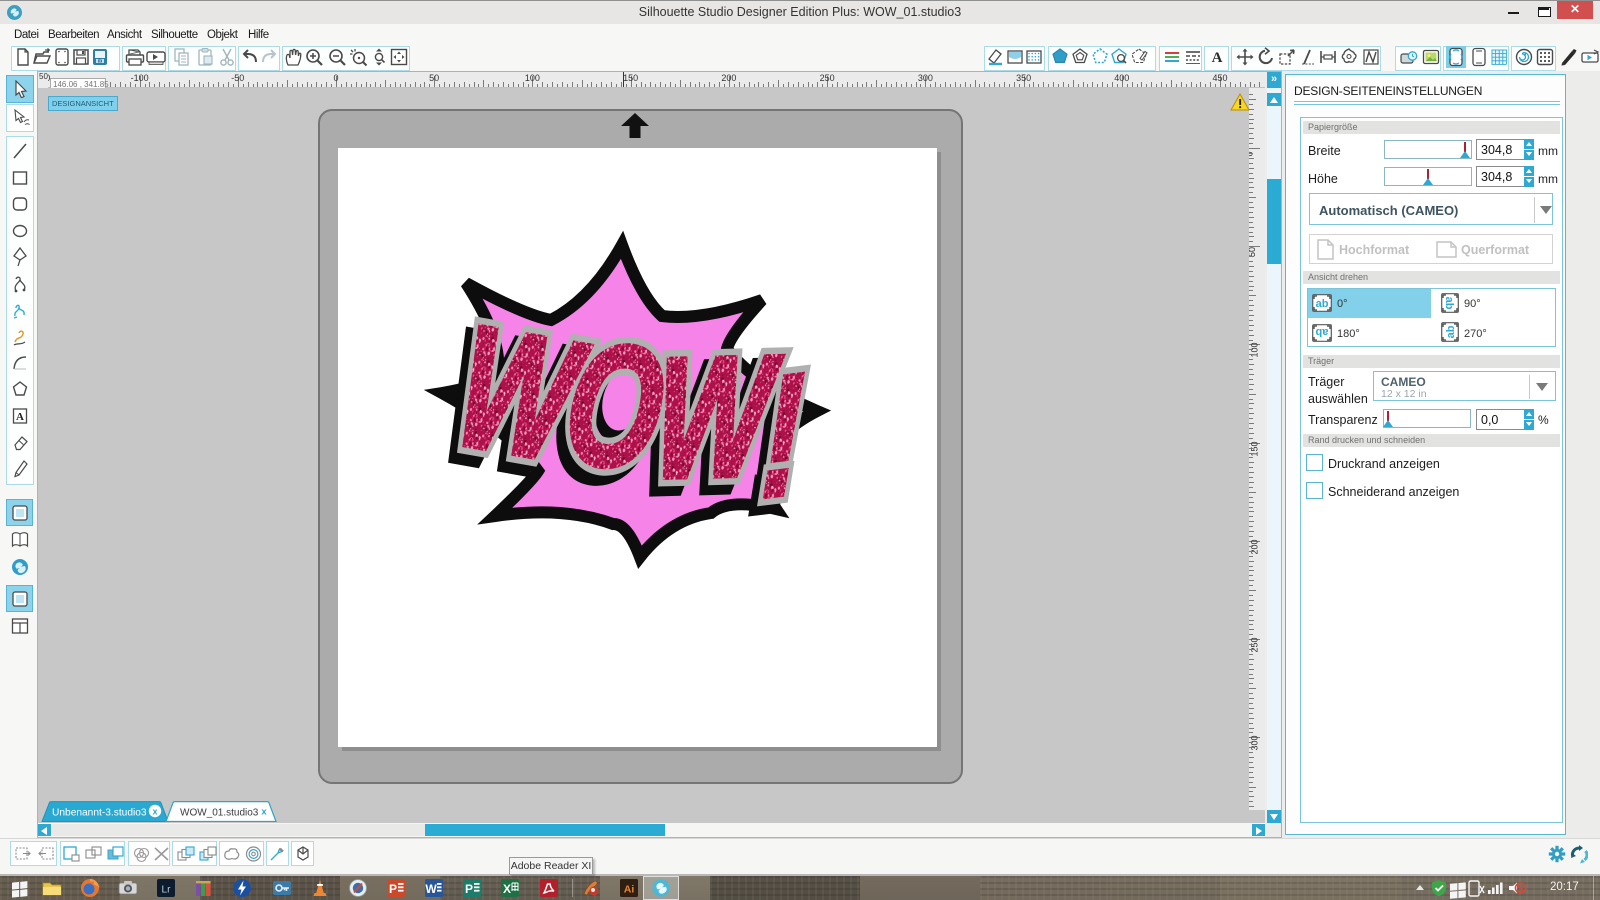  Describe the element at coordinates (219, 813) in the screenshot. I see `svg-text: WOW_01.studio3` at that location.